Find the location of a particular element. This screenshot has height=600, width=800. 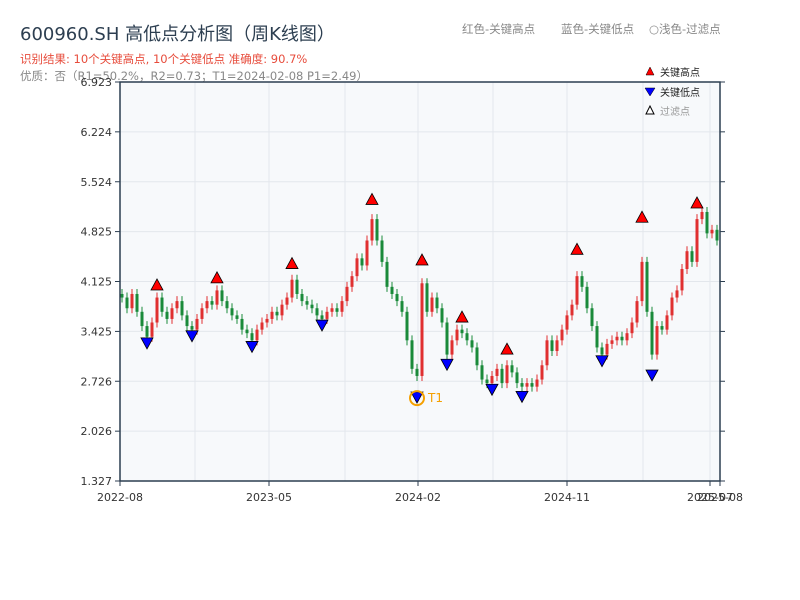

t1-label: T1 is located at coordinates (435, 398).